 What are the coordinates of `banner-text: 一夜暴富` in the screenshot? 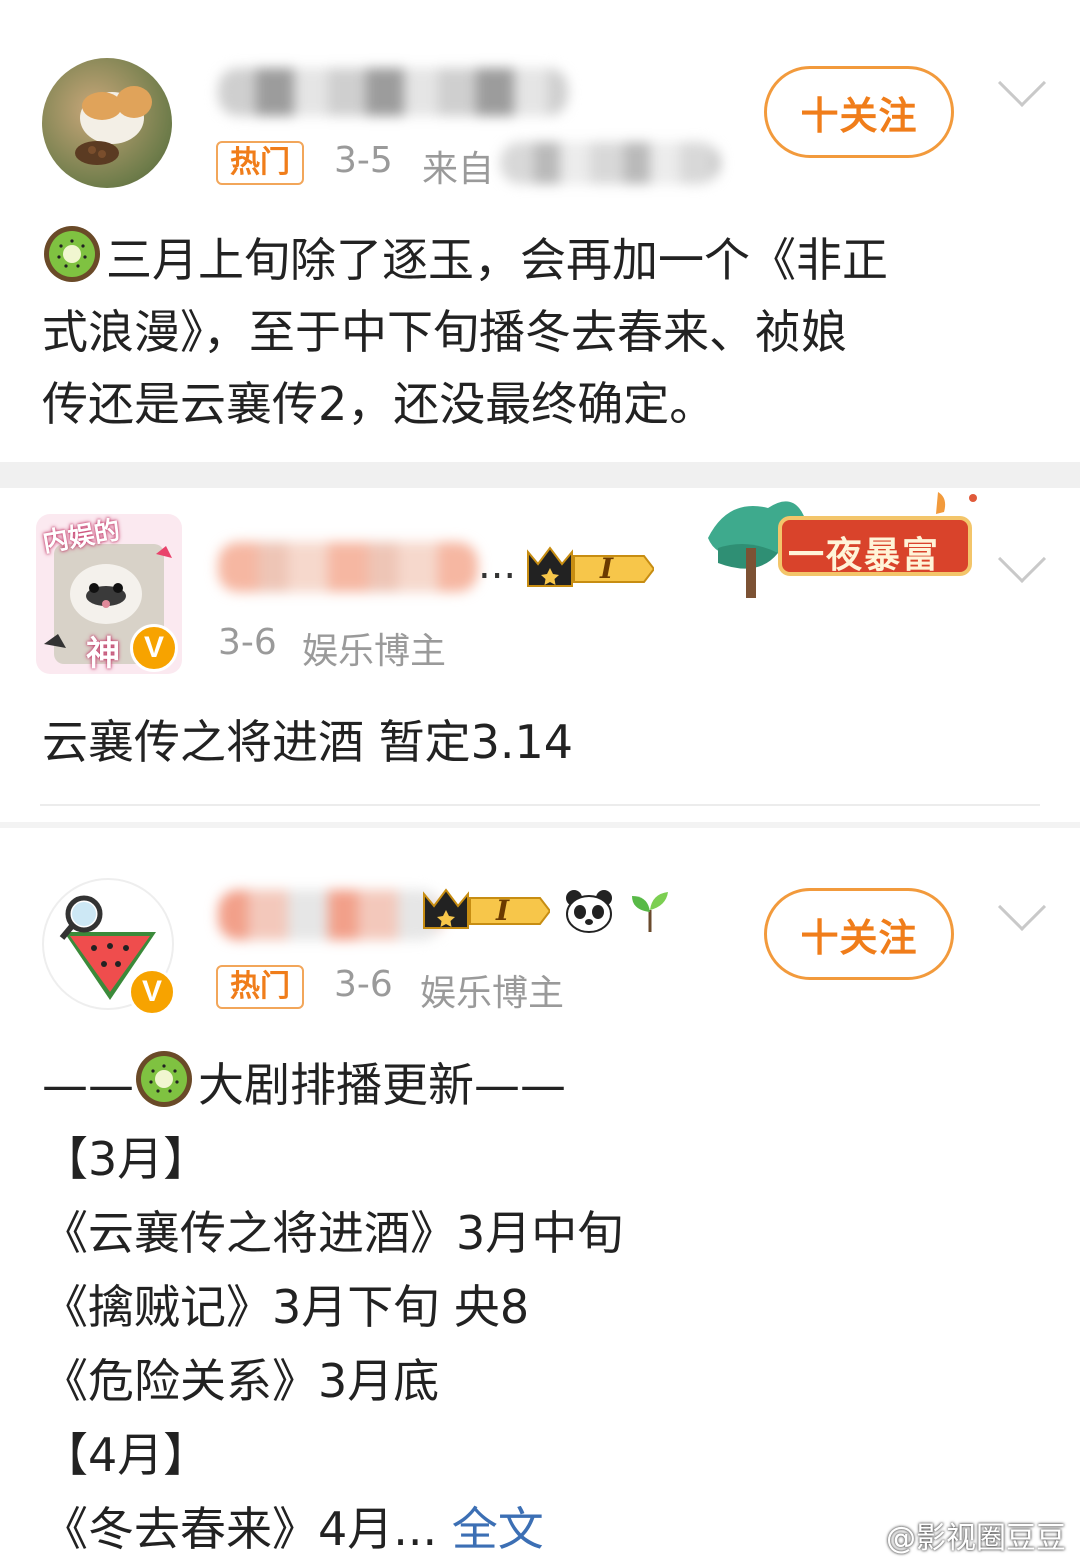 It's located at (864, 555).